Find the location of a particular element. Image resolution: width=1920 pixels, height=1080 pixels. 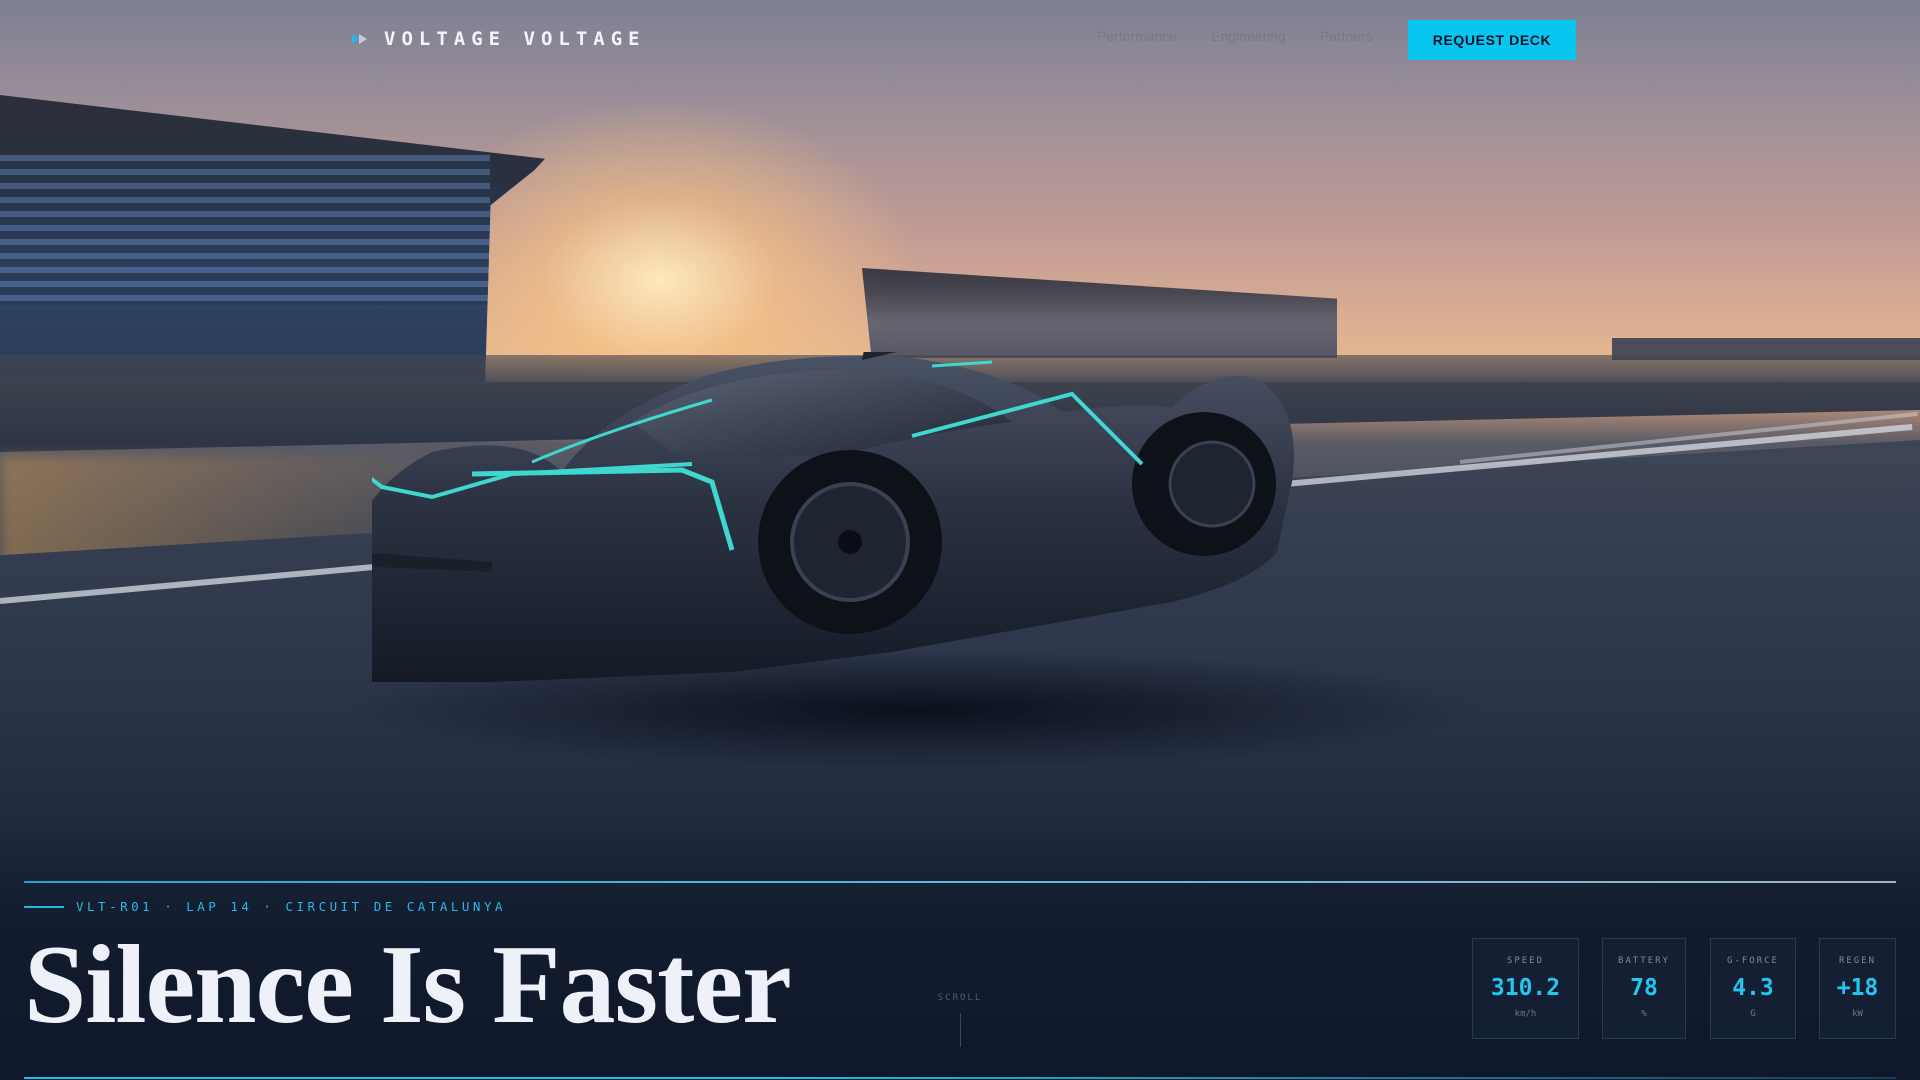

stat-card-g-force: G-FORCE 4.3 G is located at coordinates (1753, 988).